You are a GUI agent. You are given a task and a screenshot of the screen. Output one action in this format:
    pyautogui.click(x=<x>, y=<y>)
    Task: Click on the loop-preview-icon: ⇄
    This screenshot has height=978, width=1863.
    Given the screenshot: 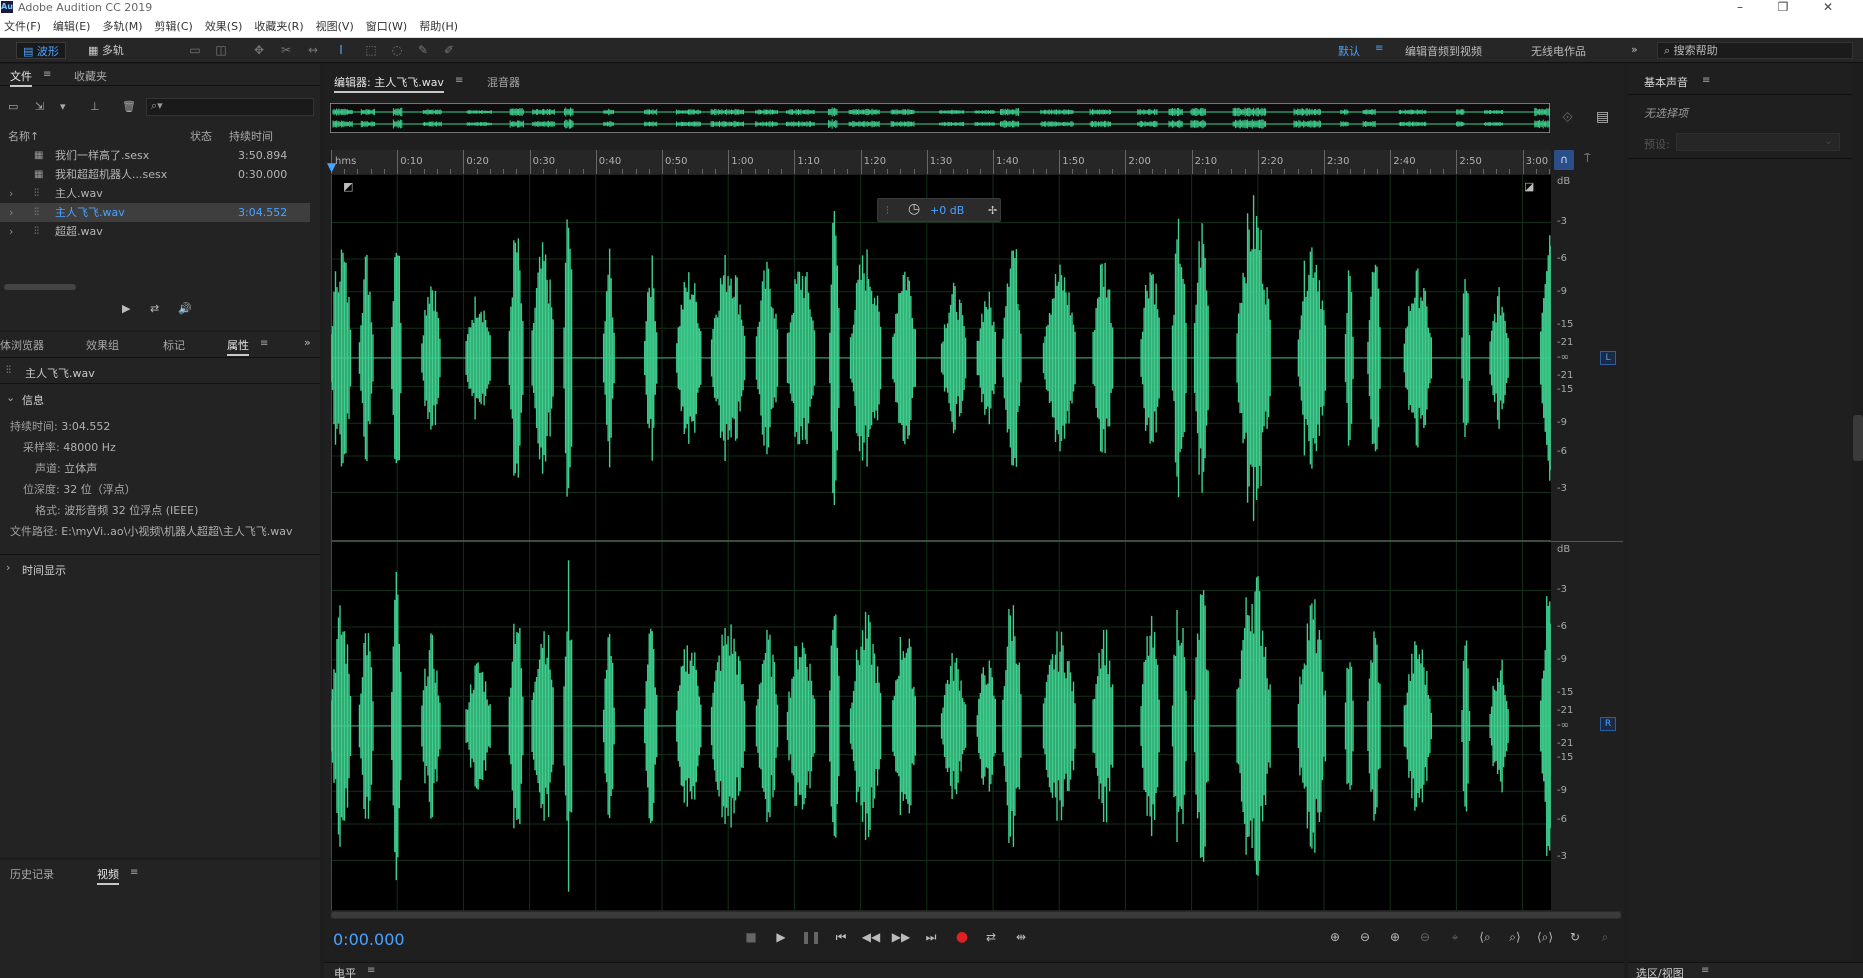 What is the action you would take?
    pyautogui.click(x=154, y=308)
    